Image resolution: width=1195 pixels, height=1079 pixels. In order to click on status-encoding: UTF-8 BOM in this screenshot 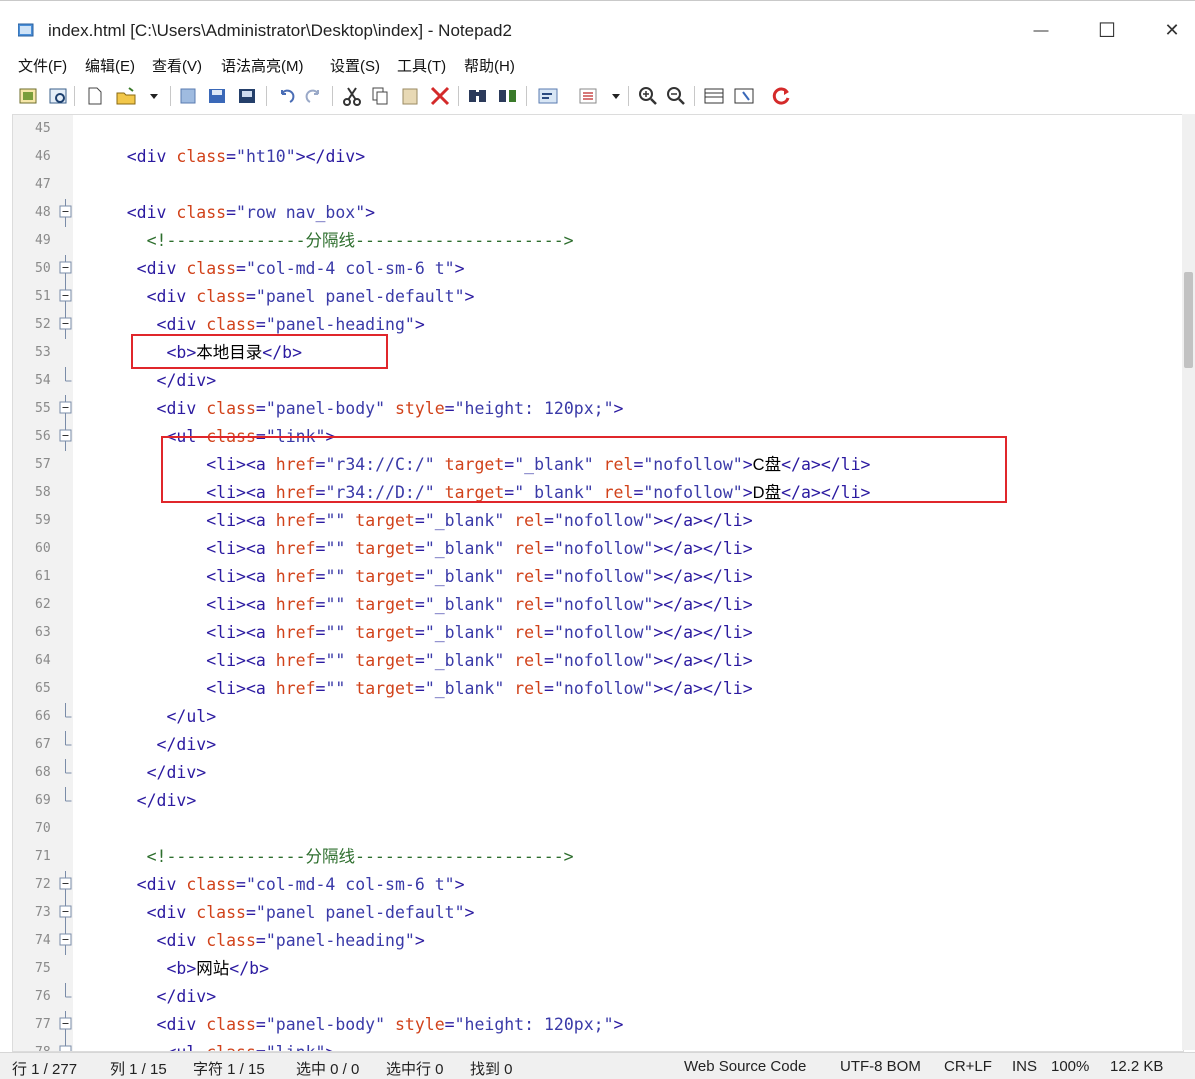, I will do `click(880, 1066)`.